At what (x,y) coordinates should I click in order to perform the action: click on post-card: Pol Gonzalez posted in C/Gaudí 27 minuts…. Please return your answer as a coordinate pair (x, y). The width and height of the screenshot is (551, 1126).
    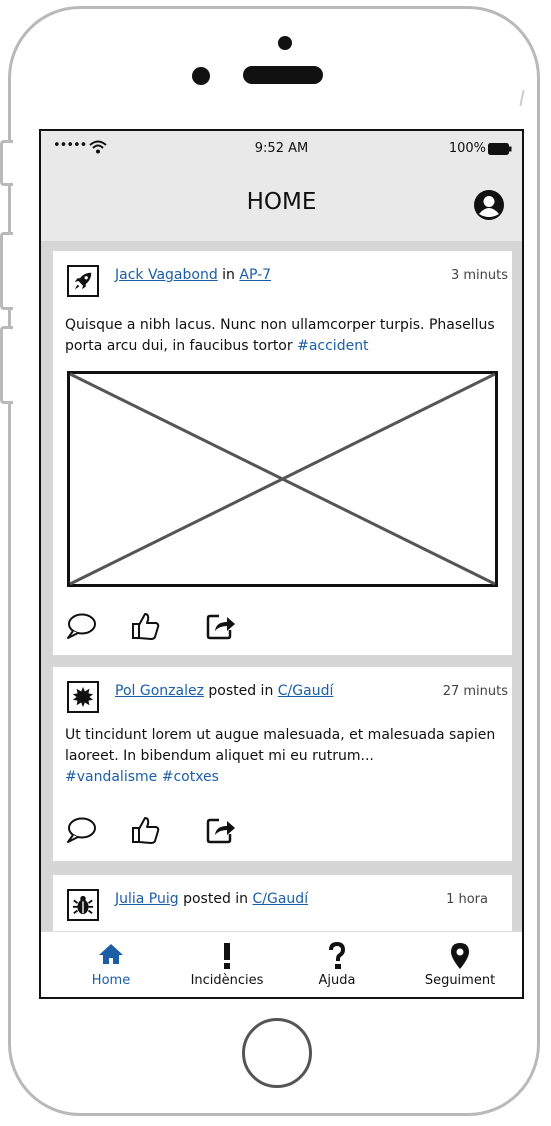
    Looking at the image, I should click on (282, 764).